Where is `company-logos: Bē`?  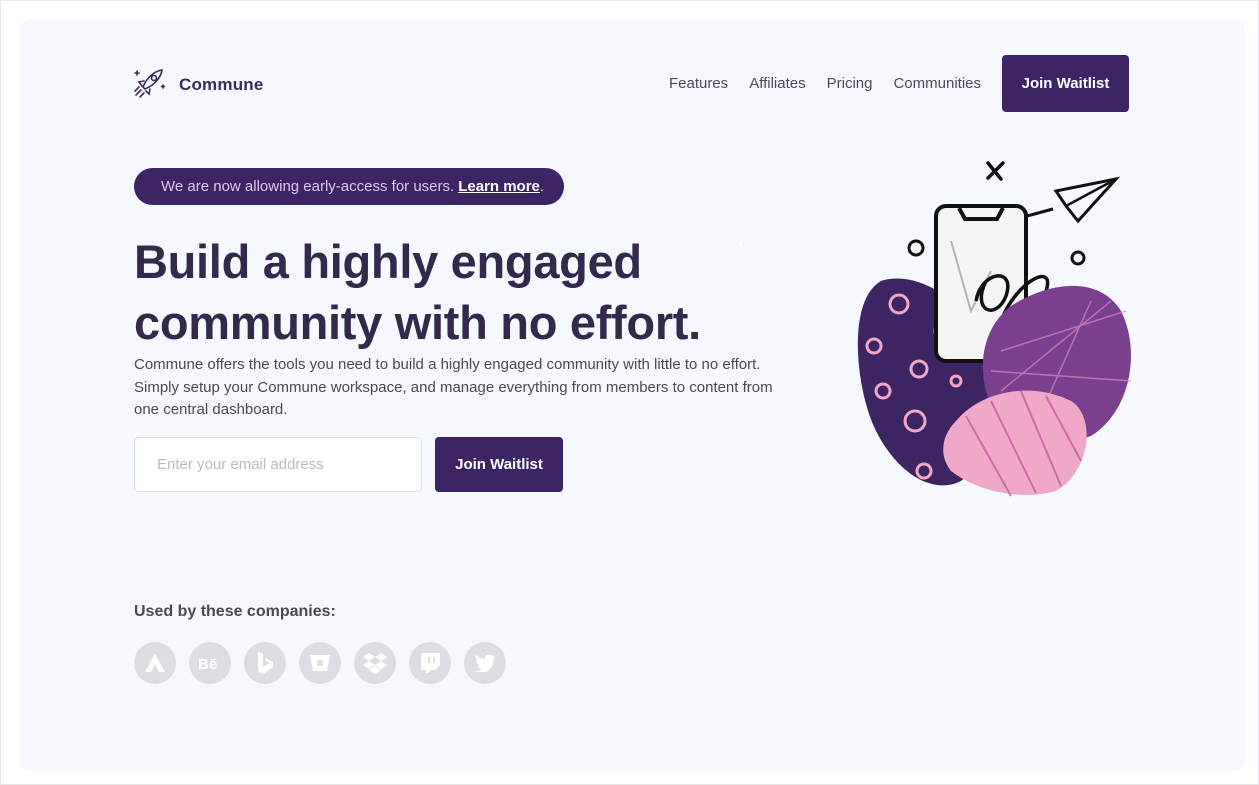
company-logos: Bē is located at coordinates (320, 663).